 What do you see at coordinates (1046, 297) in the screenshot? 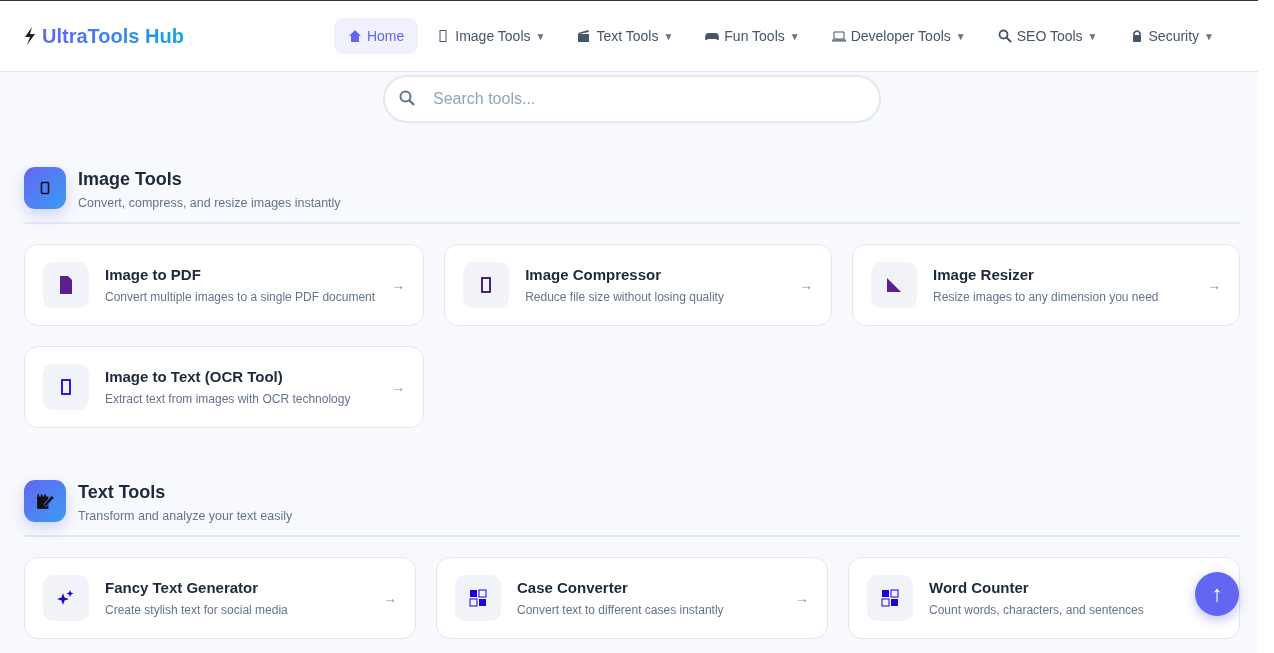
I see `tool-description: Resize images to any dimension you need` at bounding box center [1046, 297].